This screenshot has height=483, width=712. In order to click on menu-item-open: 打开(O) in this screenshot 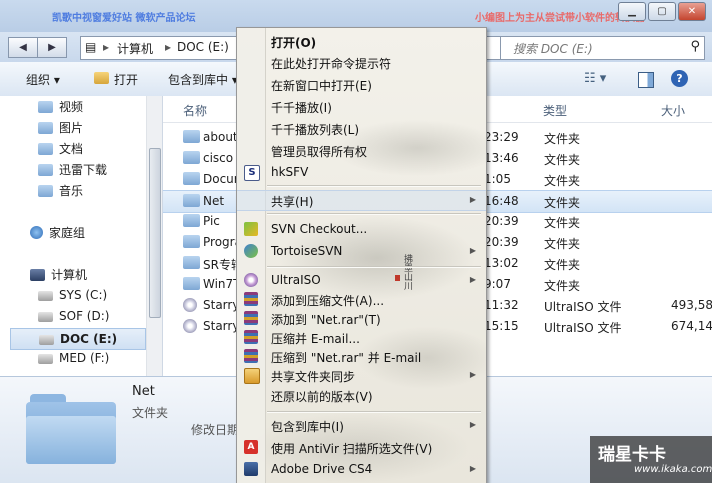, I will do `click(361, 41)`.